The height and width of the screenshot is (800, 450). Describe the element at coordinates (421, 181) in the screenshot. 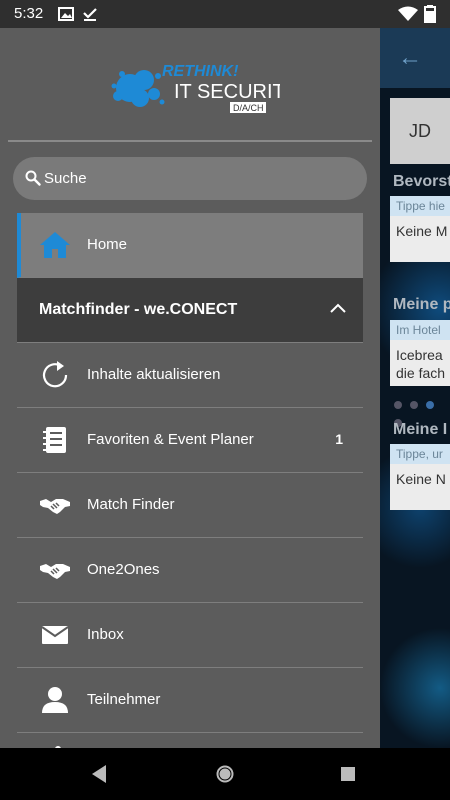

I see `section-title-upcoming: Bevorst` at that location.